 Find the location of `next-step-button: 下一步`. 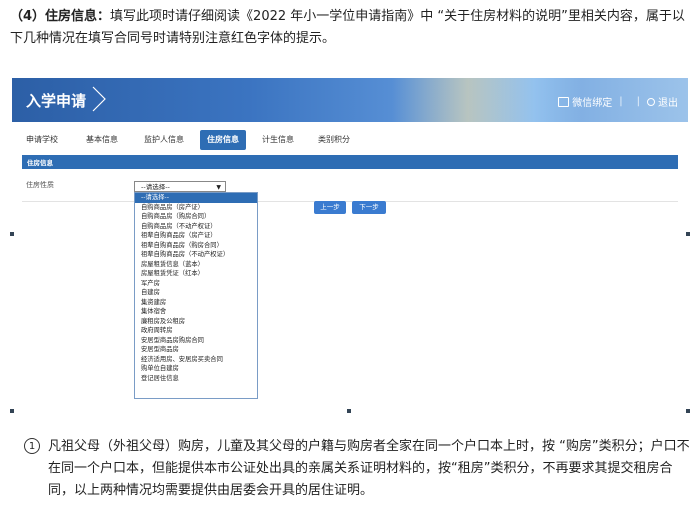

next-step-button: 下一步 is located at coordinates (369, 207).